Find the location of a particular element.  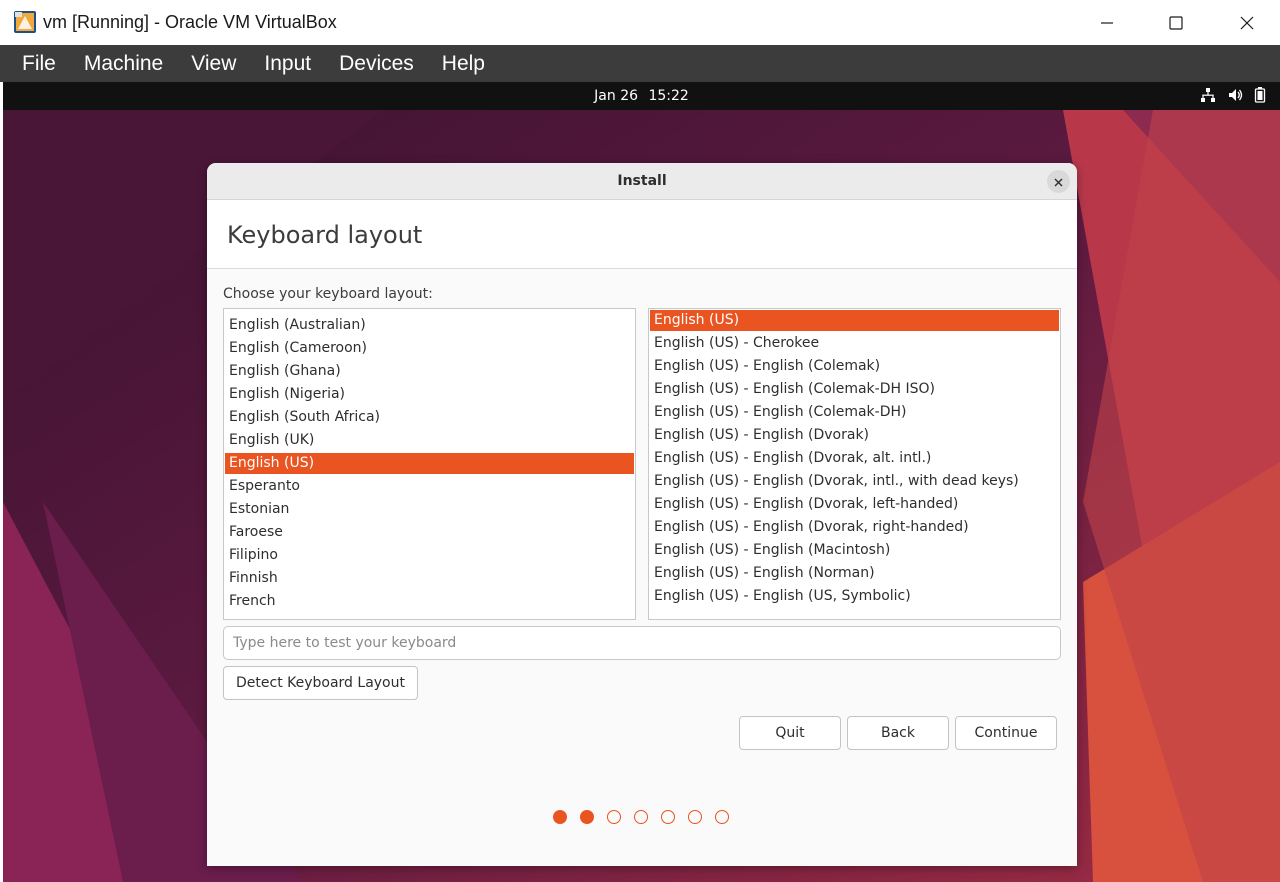

page-title: Keyboard layout is located at coordinates (325, 235).